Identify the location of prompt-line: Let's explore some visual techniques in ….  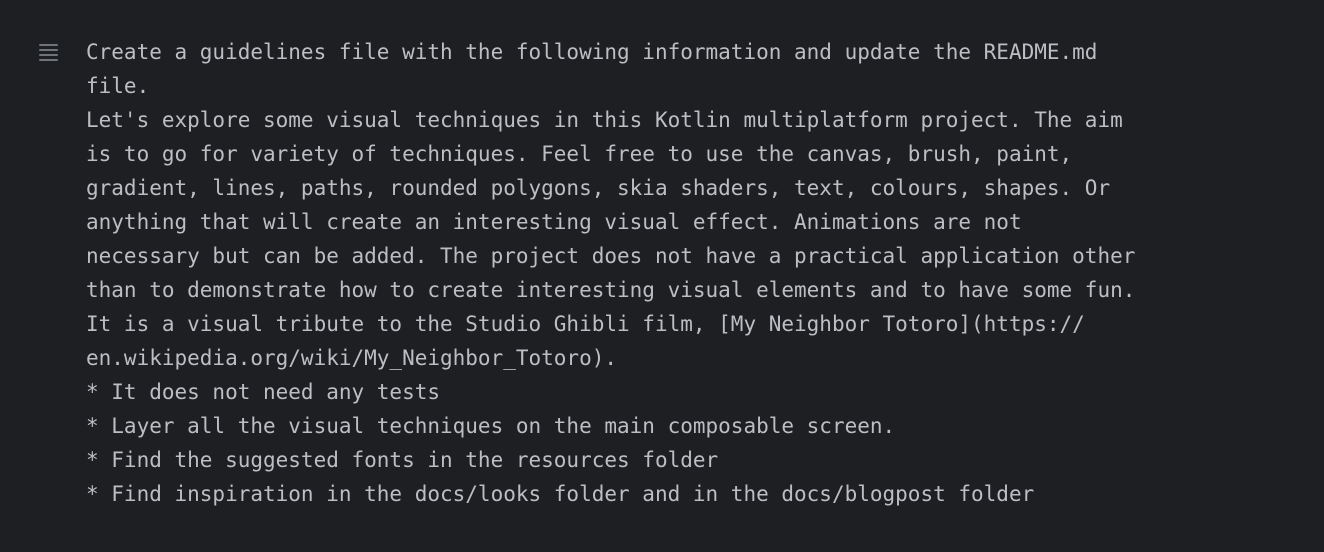
(604, 120).